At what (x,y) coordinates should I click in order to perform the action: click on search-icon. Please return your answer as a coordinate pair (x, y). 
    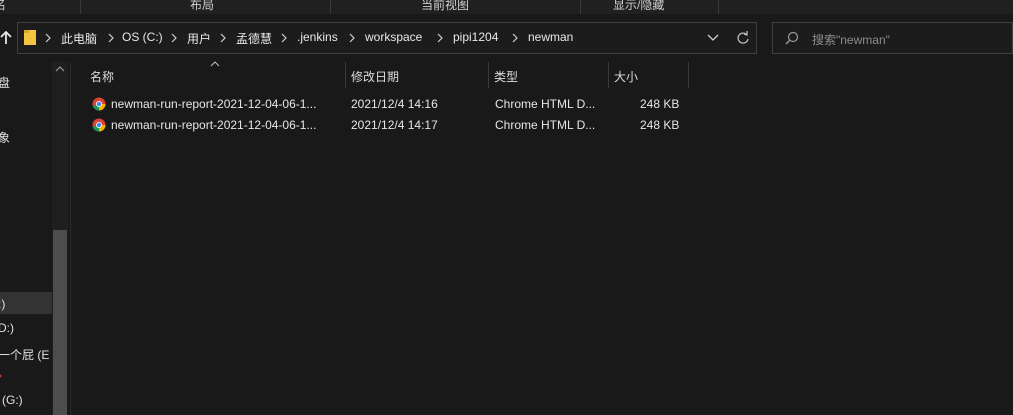
    Looking at the image, I should click on (792, 38).